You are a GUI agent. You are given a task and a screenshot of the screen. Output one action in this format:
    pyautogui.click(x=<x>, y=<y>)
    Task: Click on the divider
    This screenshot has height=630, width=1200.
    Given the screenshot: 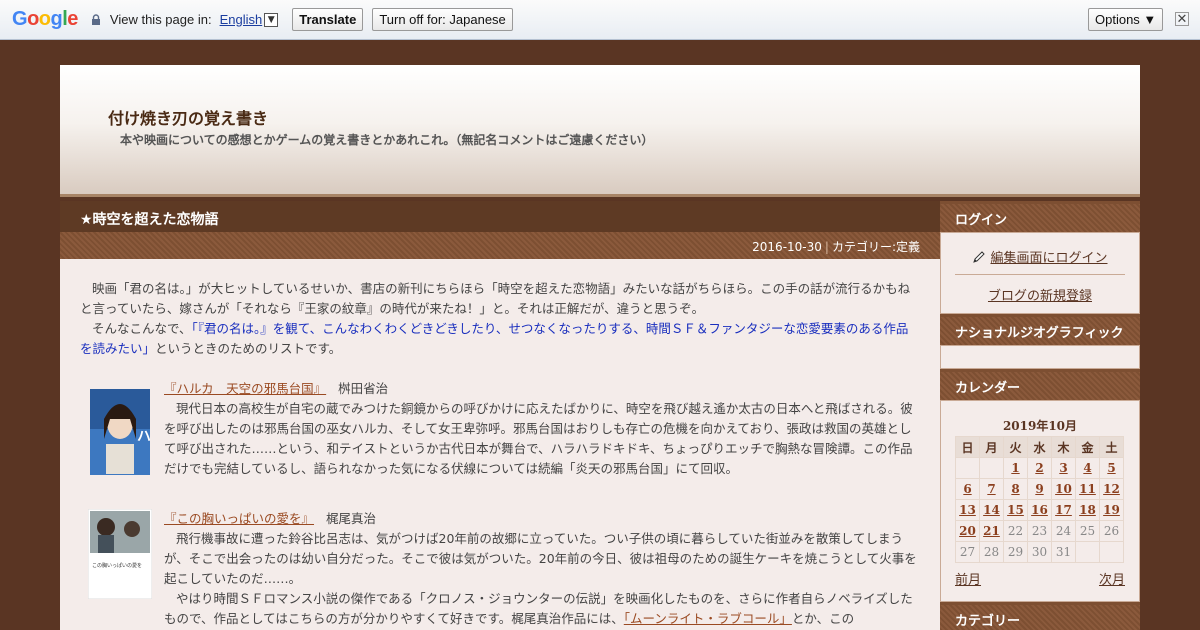 What is the action you would take?
    pyautogui.click(x=1040, y=274)
    